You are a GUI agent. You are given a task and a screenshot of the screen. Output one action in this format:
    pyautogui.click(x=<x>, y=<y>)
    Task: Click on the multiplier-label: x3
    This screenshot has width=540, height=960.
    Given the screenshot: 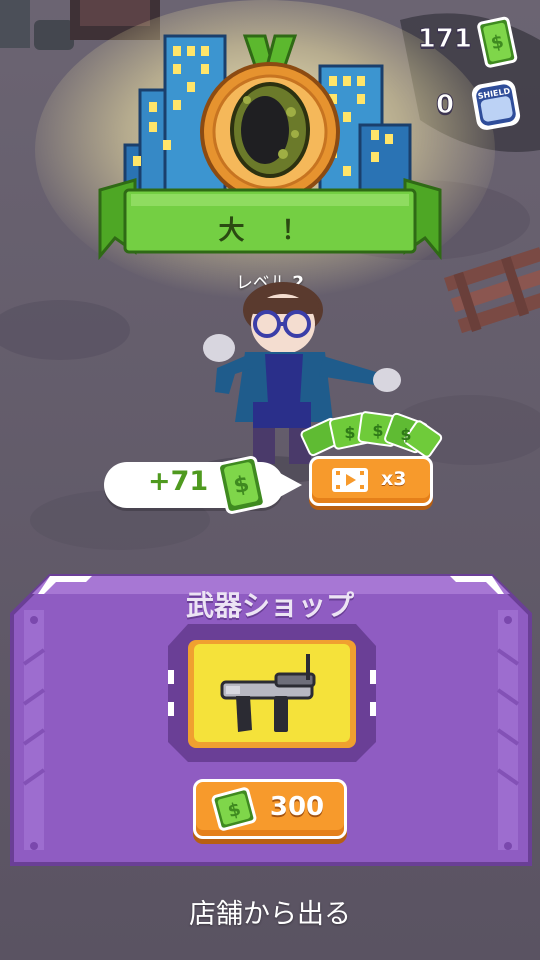 What is the action you would take?
    pyautogui.click(x=394, y=479)
    